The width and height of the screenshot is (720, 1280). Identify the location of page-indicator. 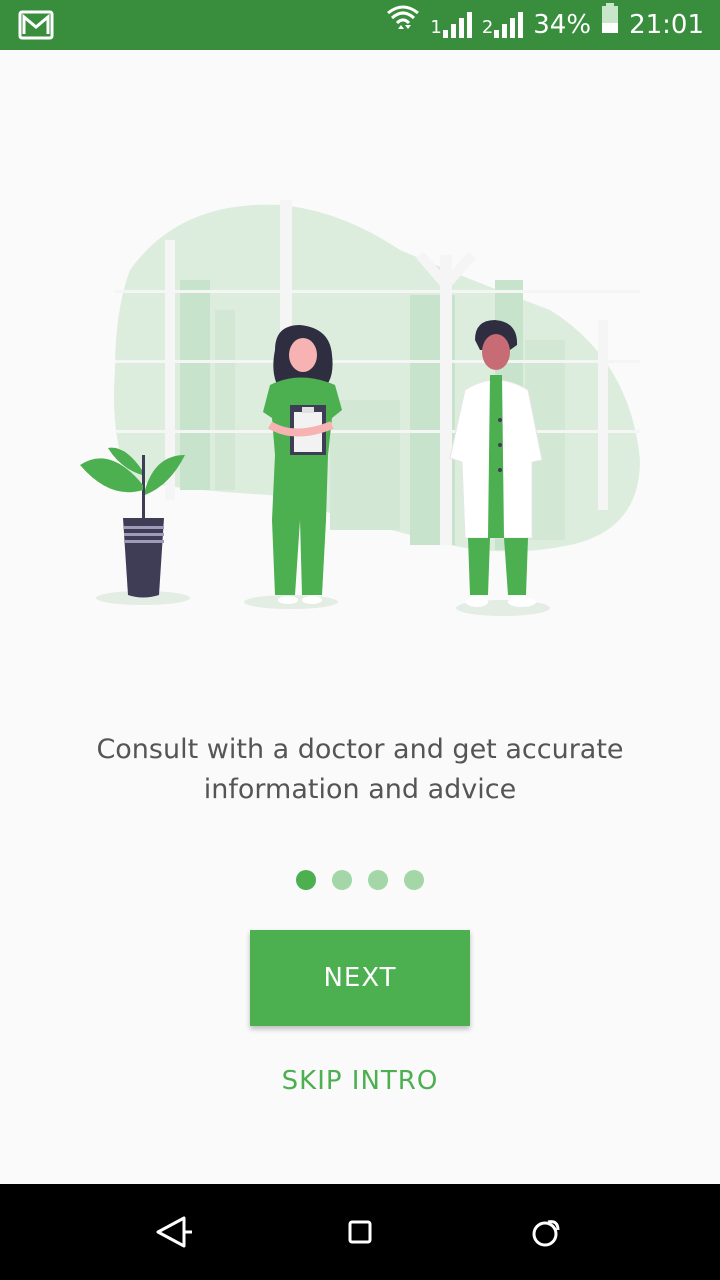
(360, 880).